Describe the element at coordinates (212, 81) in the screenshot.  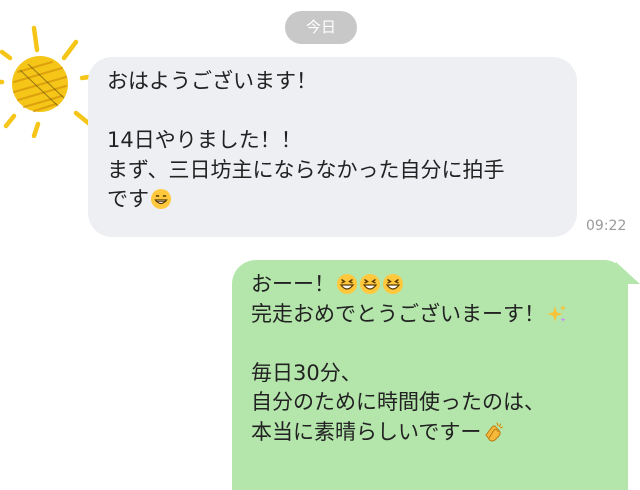
I see `message-line: おはようございます！` at that location.